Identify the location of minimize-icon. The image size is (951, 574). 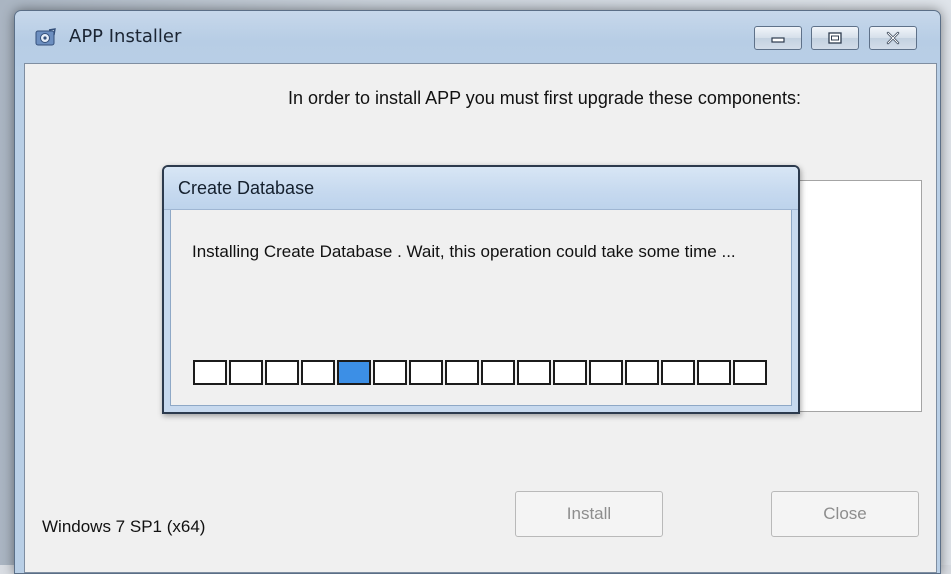
(778, 40).